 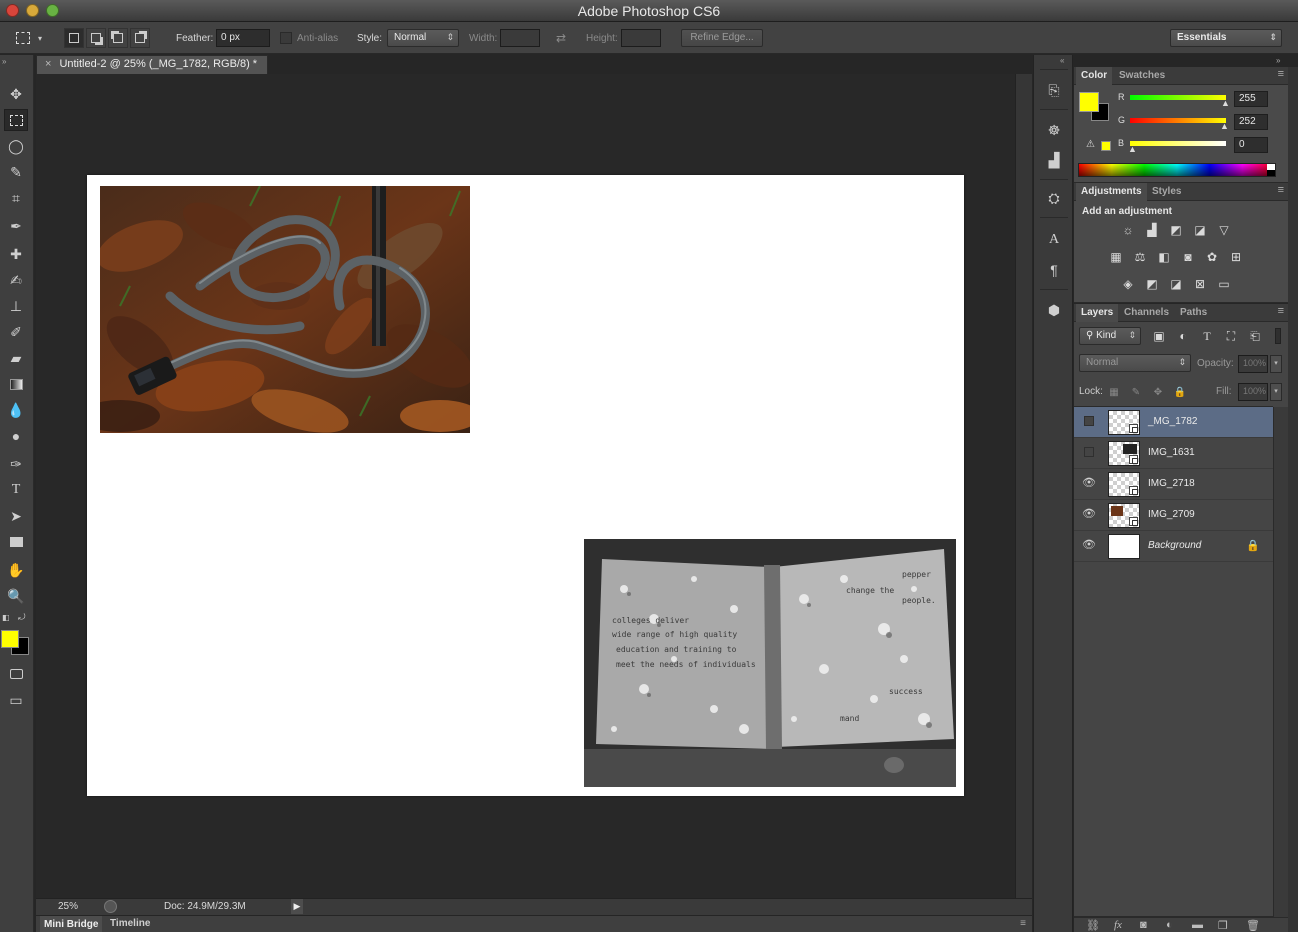 What do you see at coordinates (130, 923) in the screenshot?
I see `tab-timeline: Timeline` at bounding box center [130, 923].